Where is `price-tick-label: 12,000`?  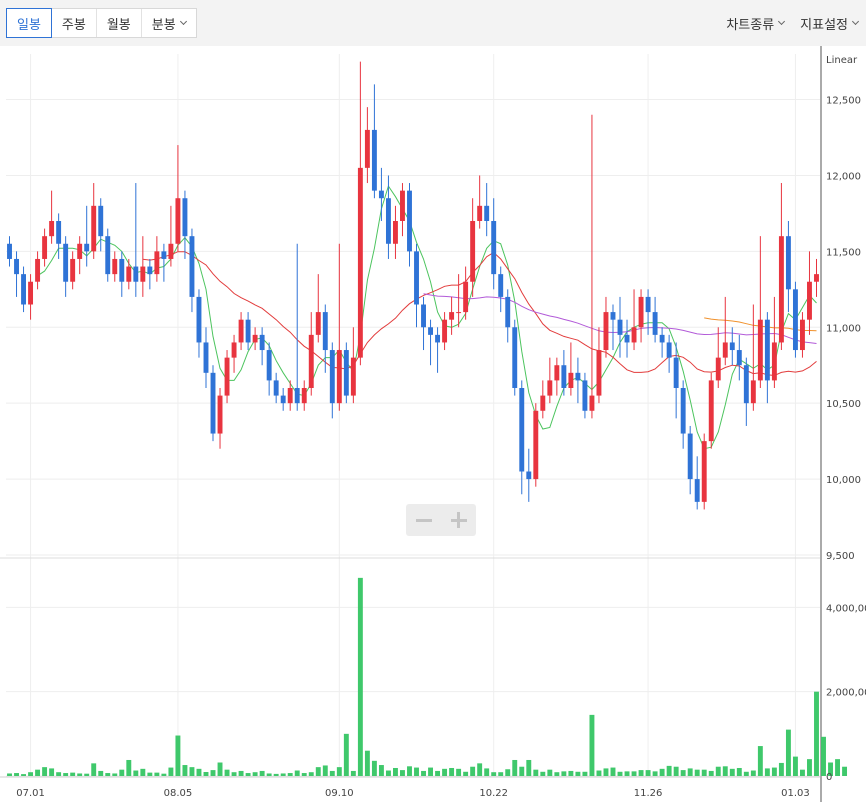 price-tick-label: 12,000 is located at coordinates (843, 176).